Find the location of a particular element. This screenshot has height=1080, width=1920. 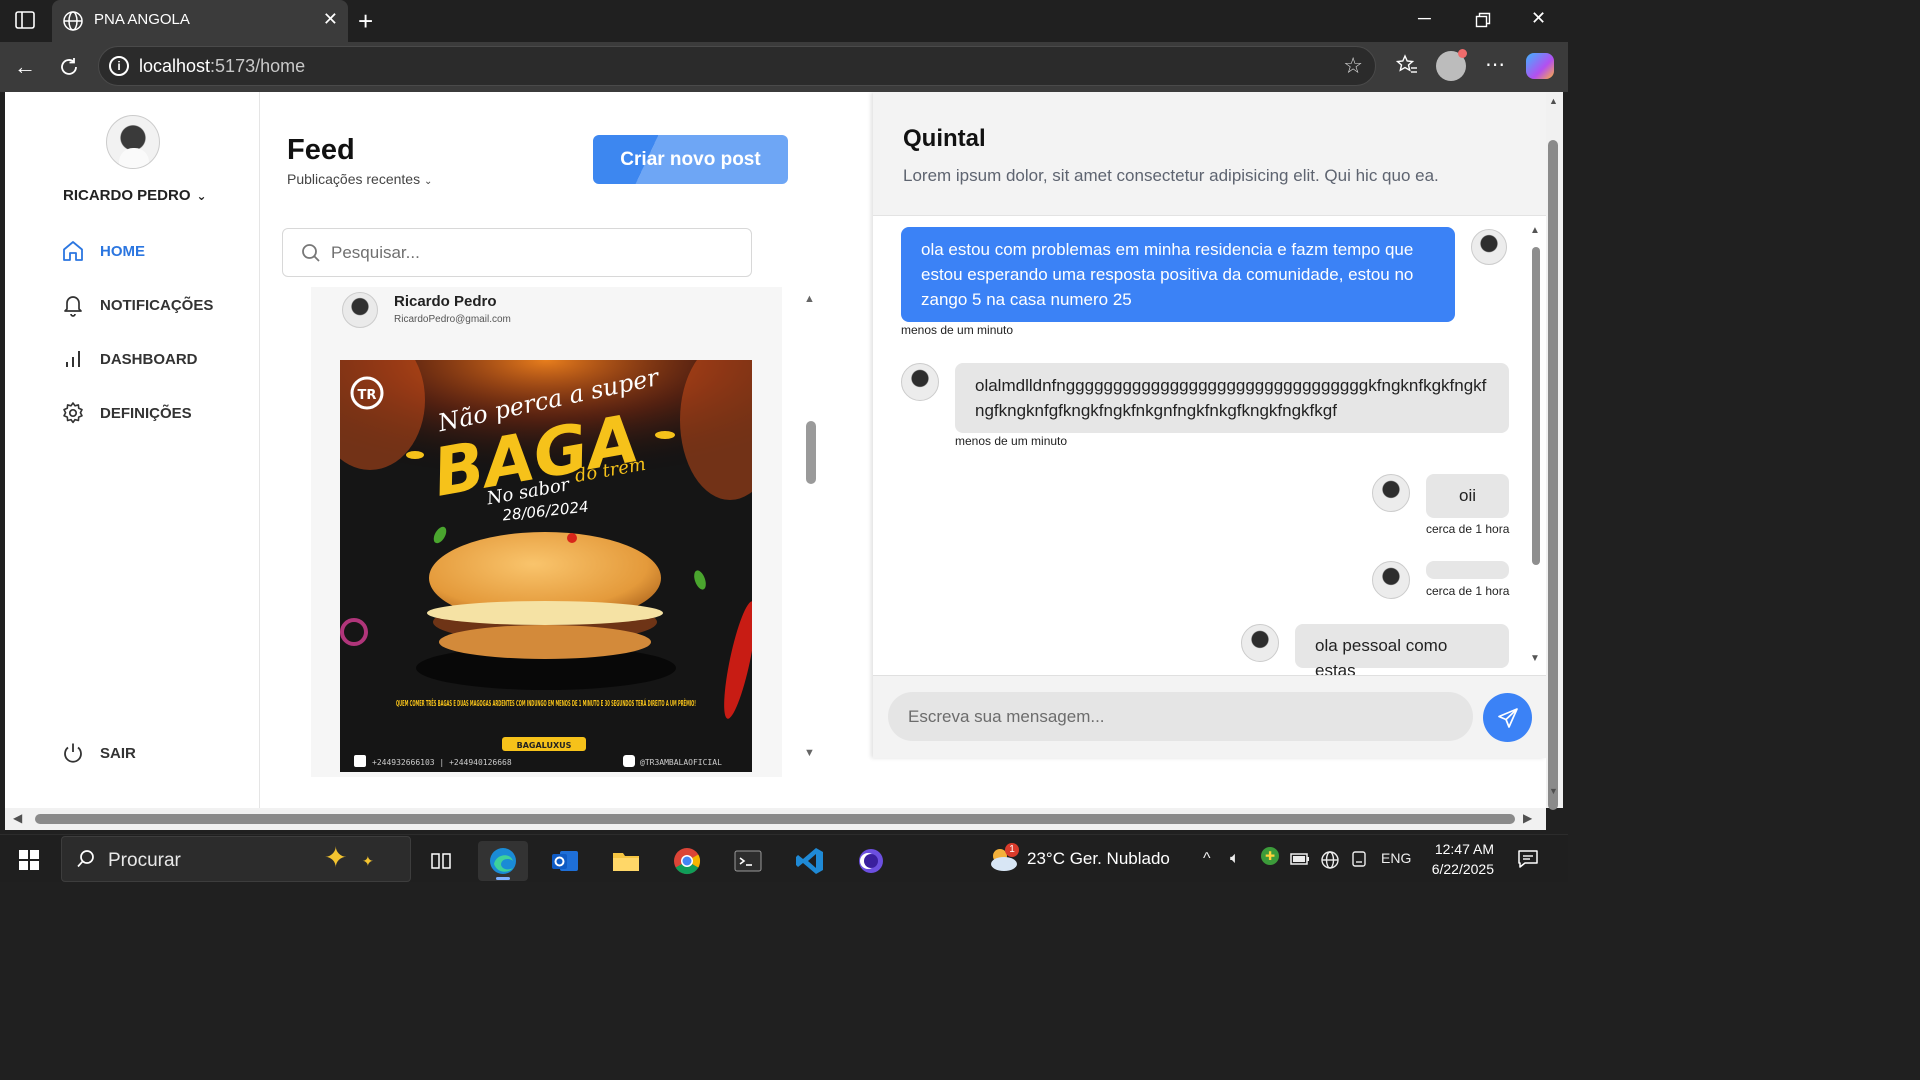

new-tab-button: + is located at coordinates (365, 21).